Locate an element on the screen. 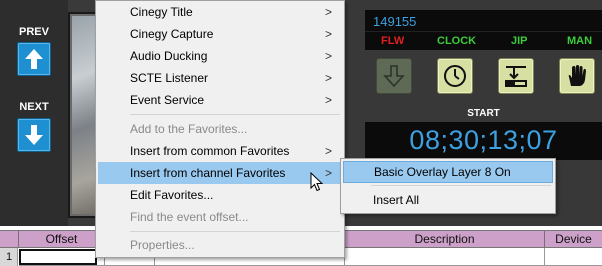  menu-item-label: SCTE Listener is located at coordinates (169, 78).